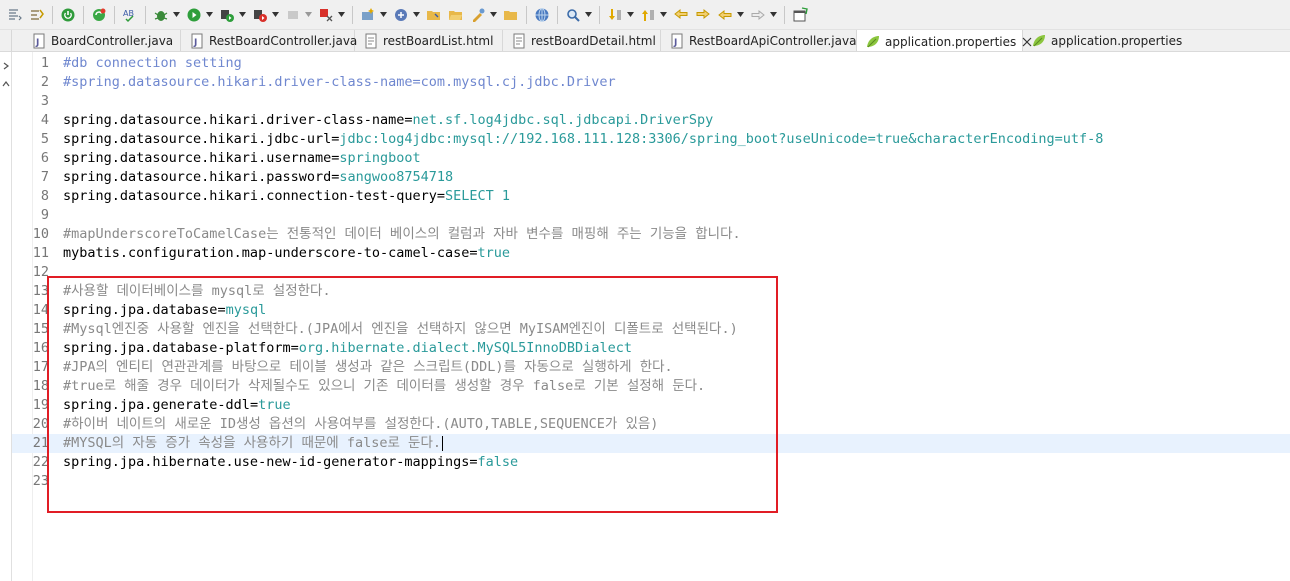 The image size is (1290, 581). What do you see at coordinates (800, 15) in the screenshot?
I see `maximize-view-icon` at bounding box center [800, 15].